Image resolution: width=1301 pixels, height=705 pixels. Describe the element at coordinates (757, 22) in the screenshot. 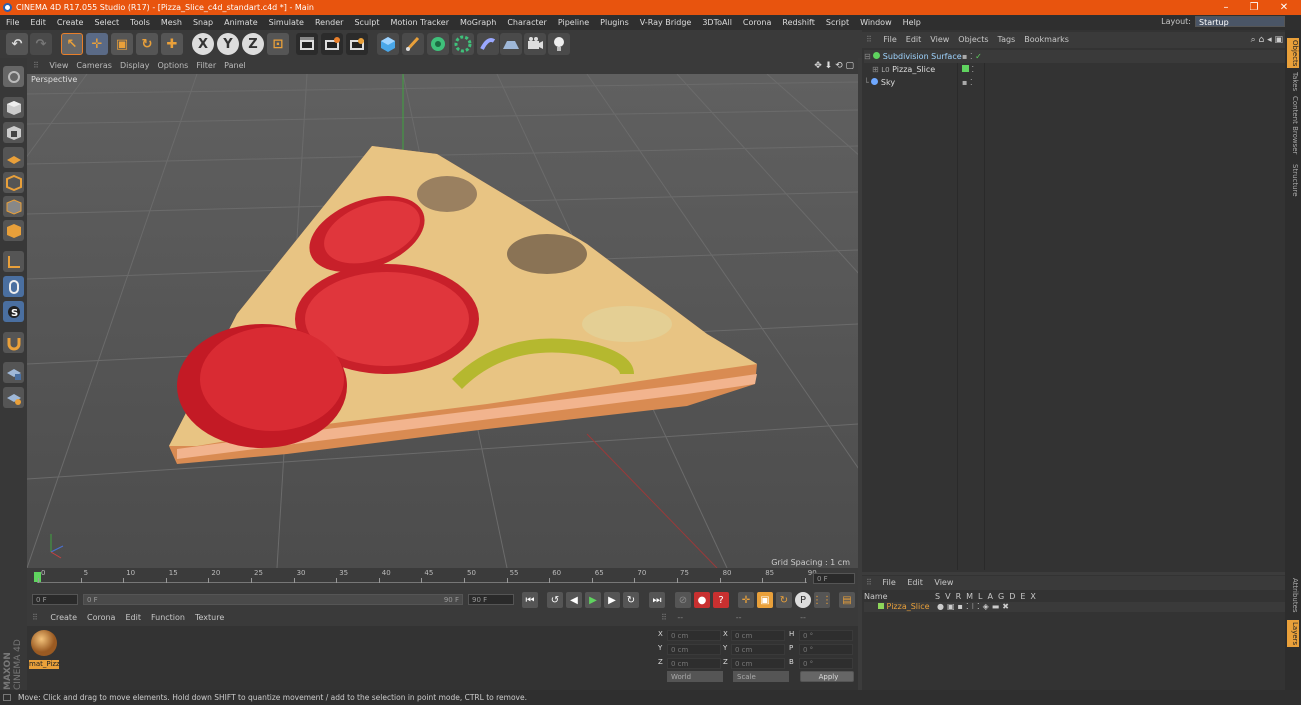

I see `menu-corona: Corona` at that location.